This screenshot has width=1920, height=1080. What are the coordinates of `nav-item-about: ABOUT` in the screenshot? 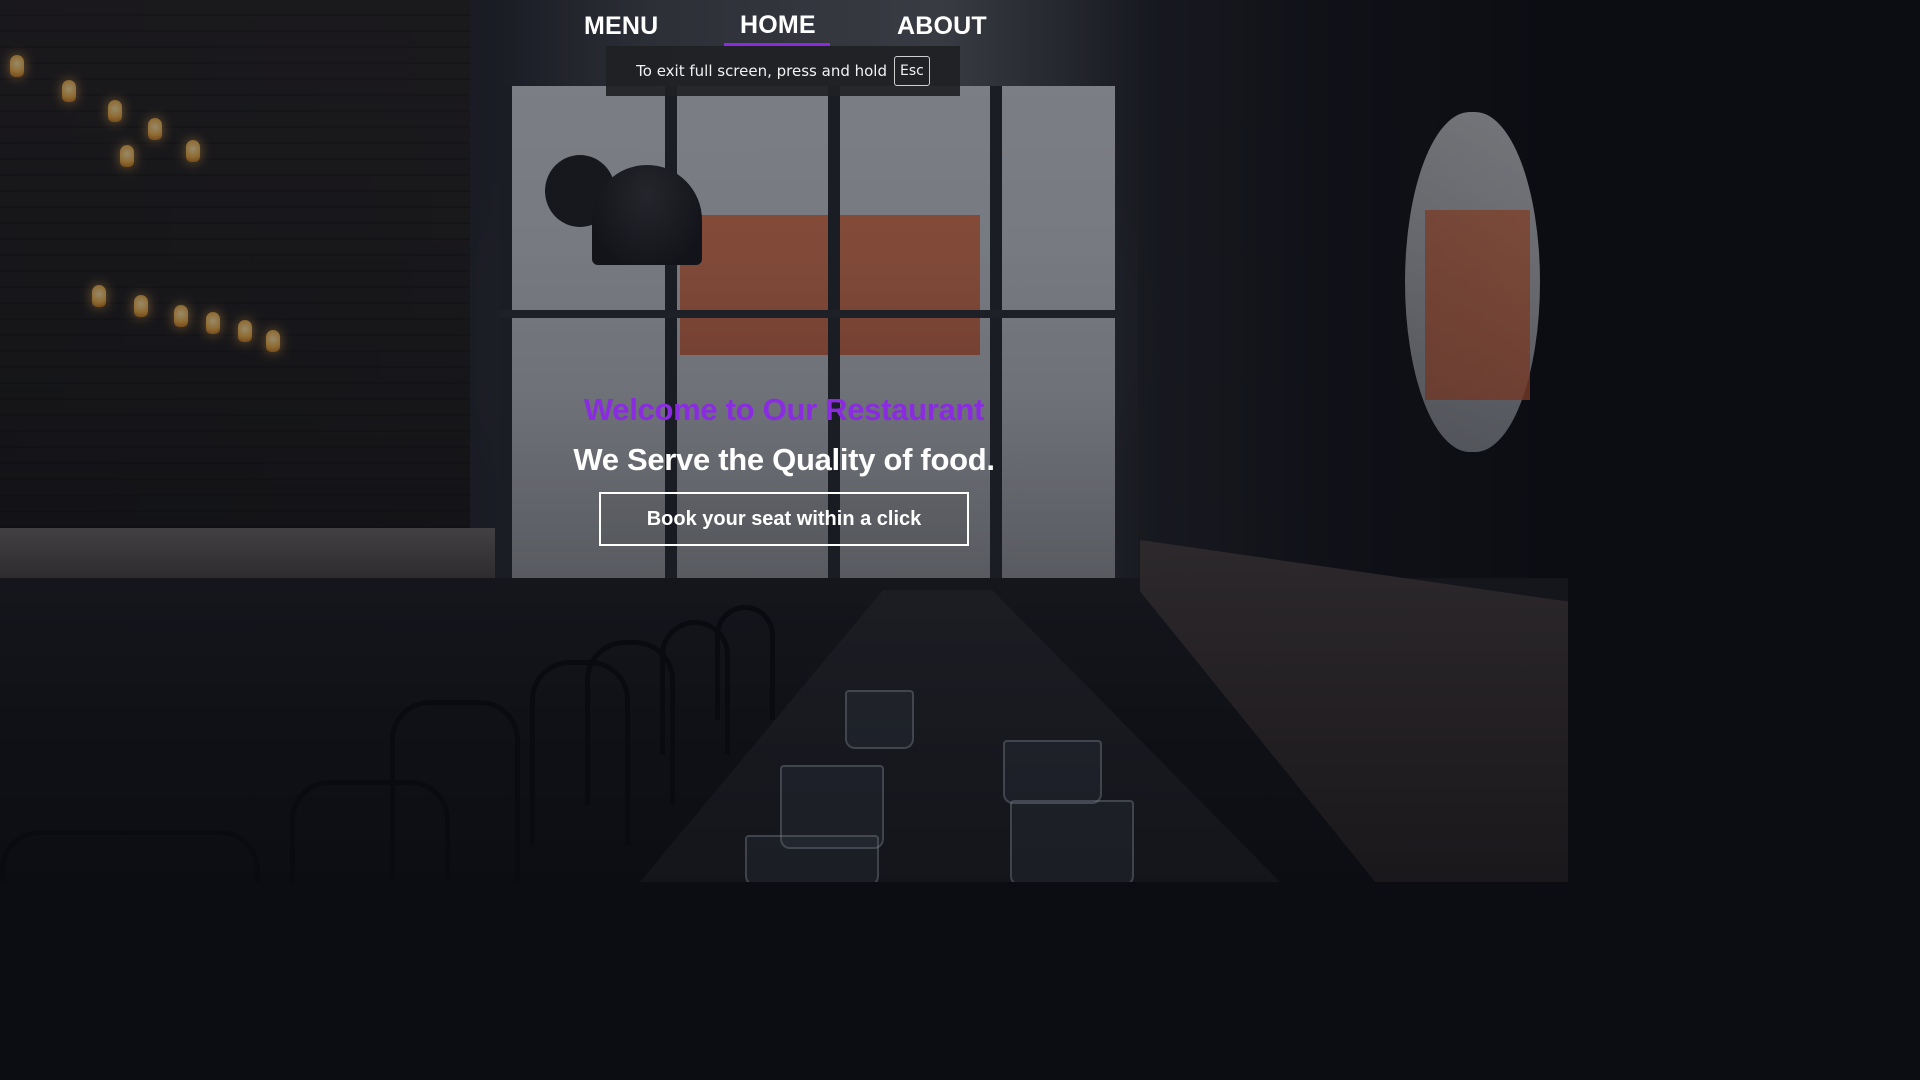 It's located at (942, 26).